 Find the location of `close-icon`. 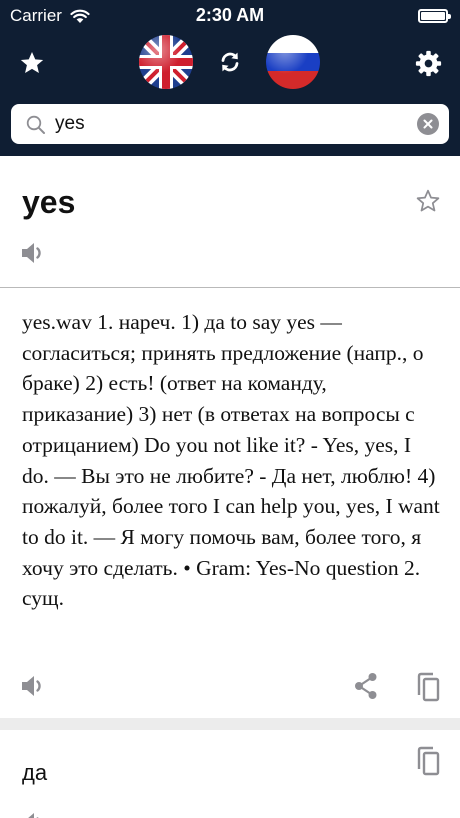

close-icon is located at coordinates (428, 124).